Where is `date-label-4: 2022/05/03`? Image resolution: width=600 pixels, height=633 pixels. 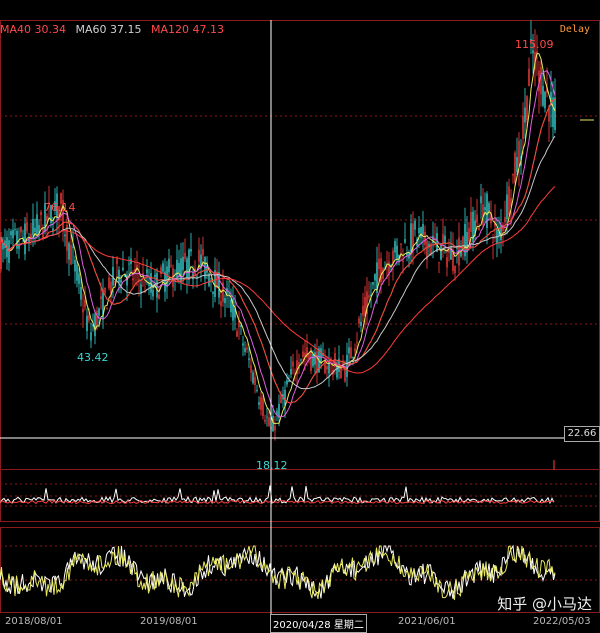 date-label-4: 2022/05/03 is located at coordinates (562, 621).